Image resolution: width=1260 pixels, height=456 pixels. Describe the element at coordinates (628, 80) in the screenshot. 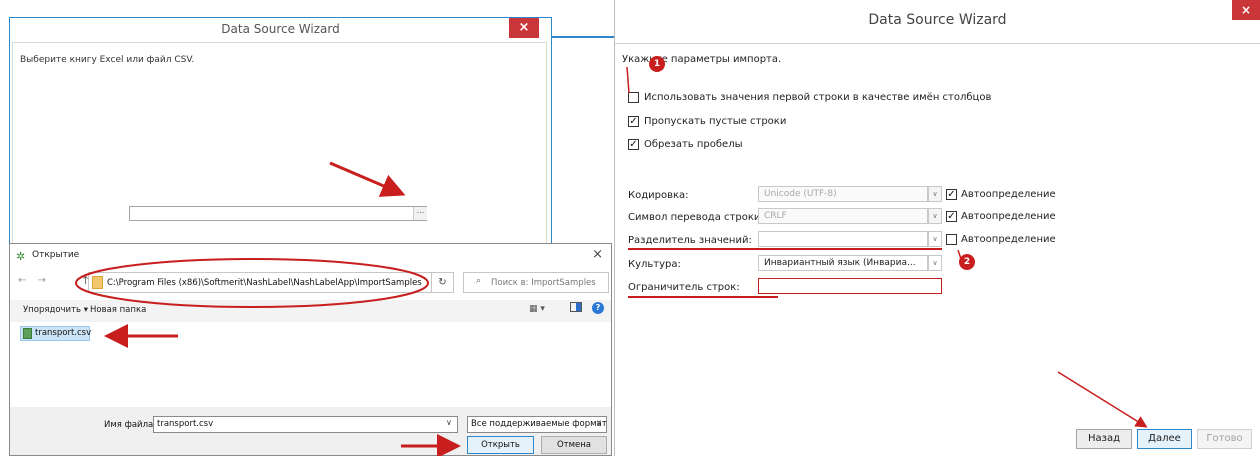

I see `badge1-pointer` at that location.